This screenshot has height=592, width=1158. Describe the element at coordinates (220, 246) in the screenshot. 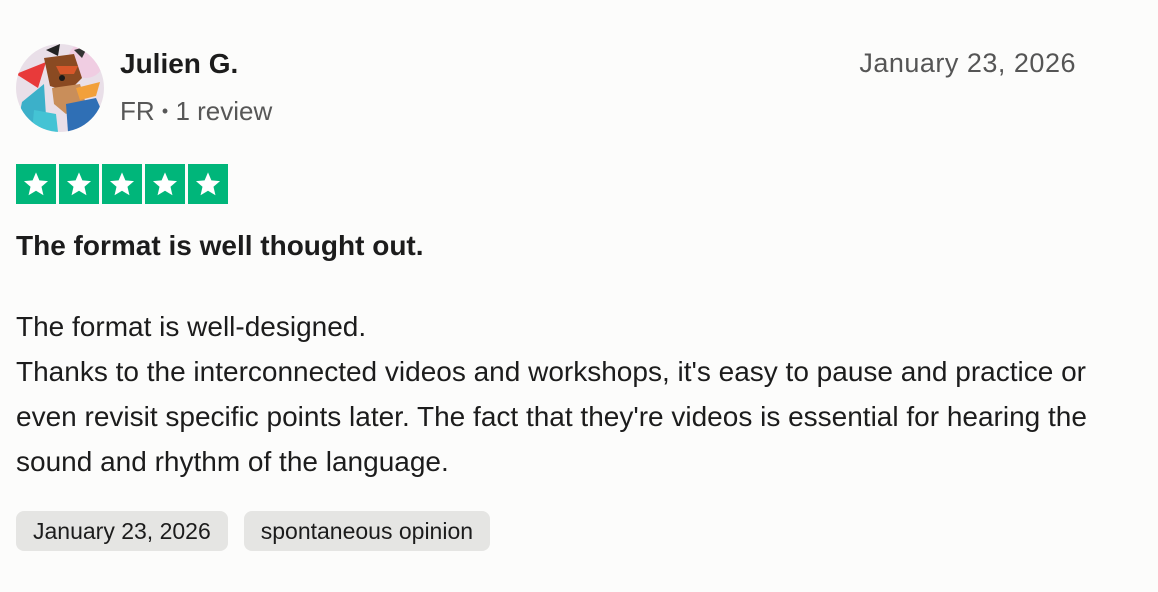

I see `review-title: The format is well thought out.` at that location.